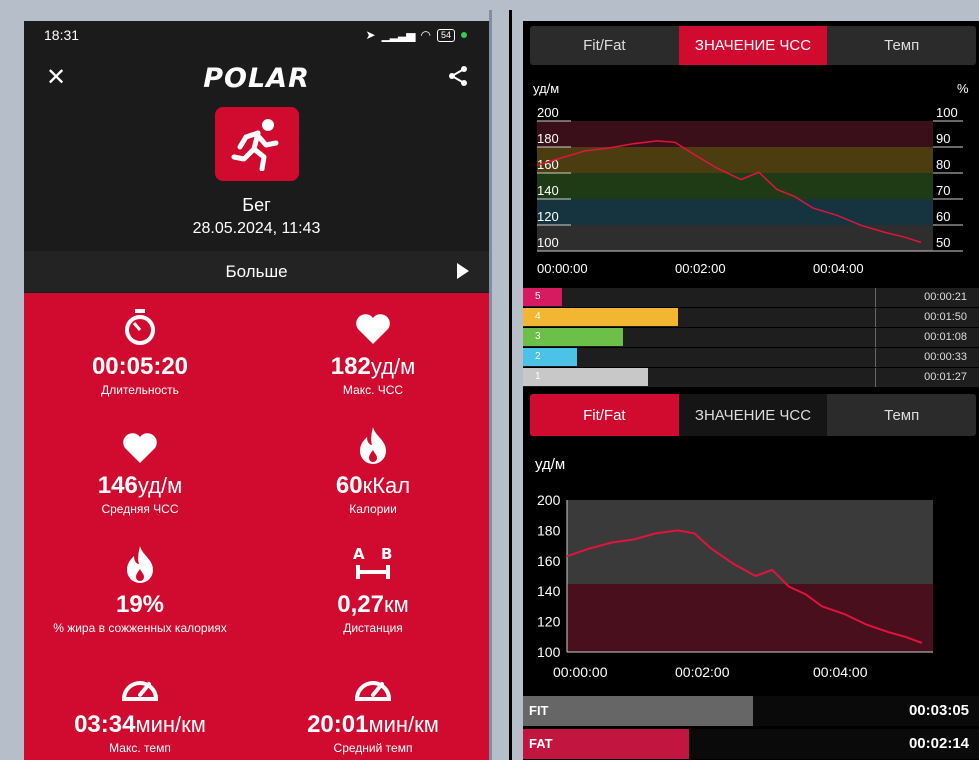  I want to click on stat-value: 19%, so click(140, 604).